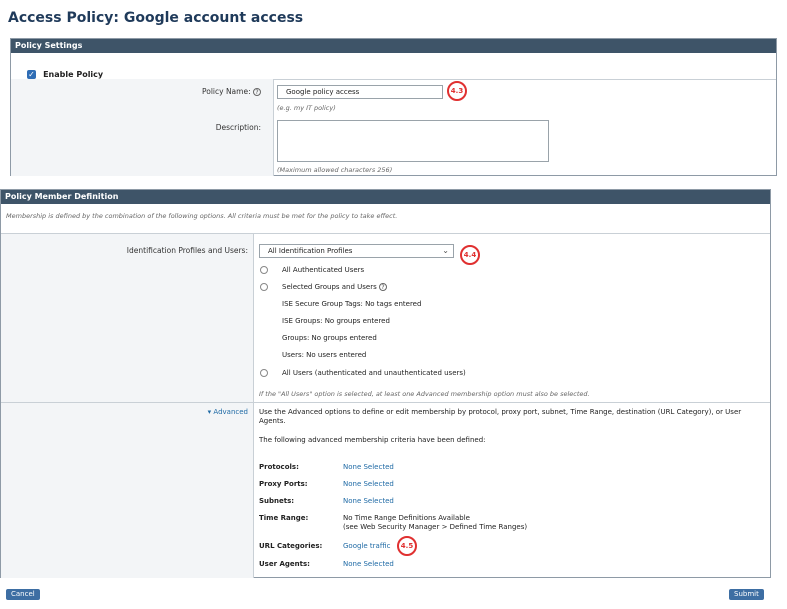 Image resolution: width=787 pixels, height=609 pixels. Describe the element at coordinates (352, 304) in the screenshot. I see `ise-tags: ISE Secure Group Tags: No tags entered` at that location.